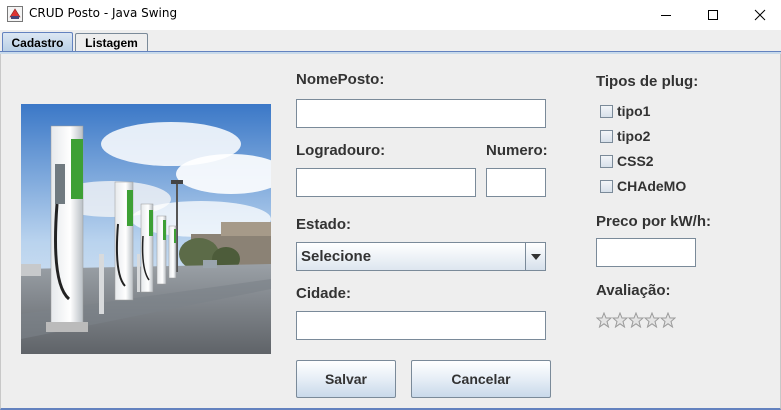  I want to click on numero-field, so click(516, 182).